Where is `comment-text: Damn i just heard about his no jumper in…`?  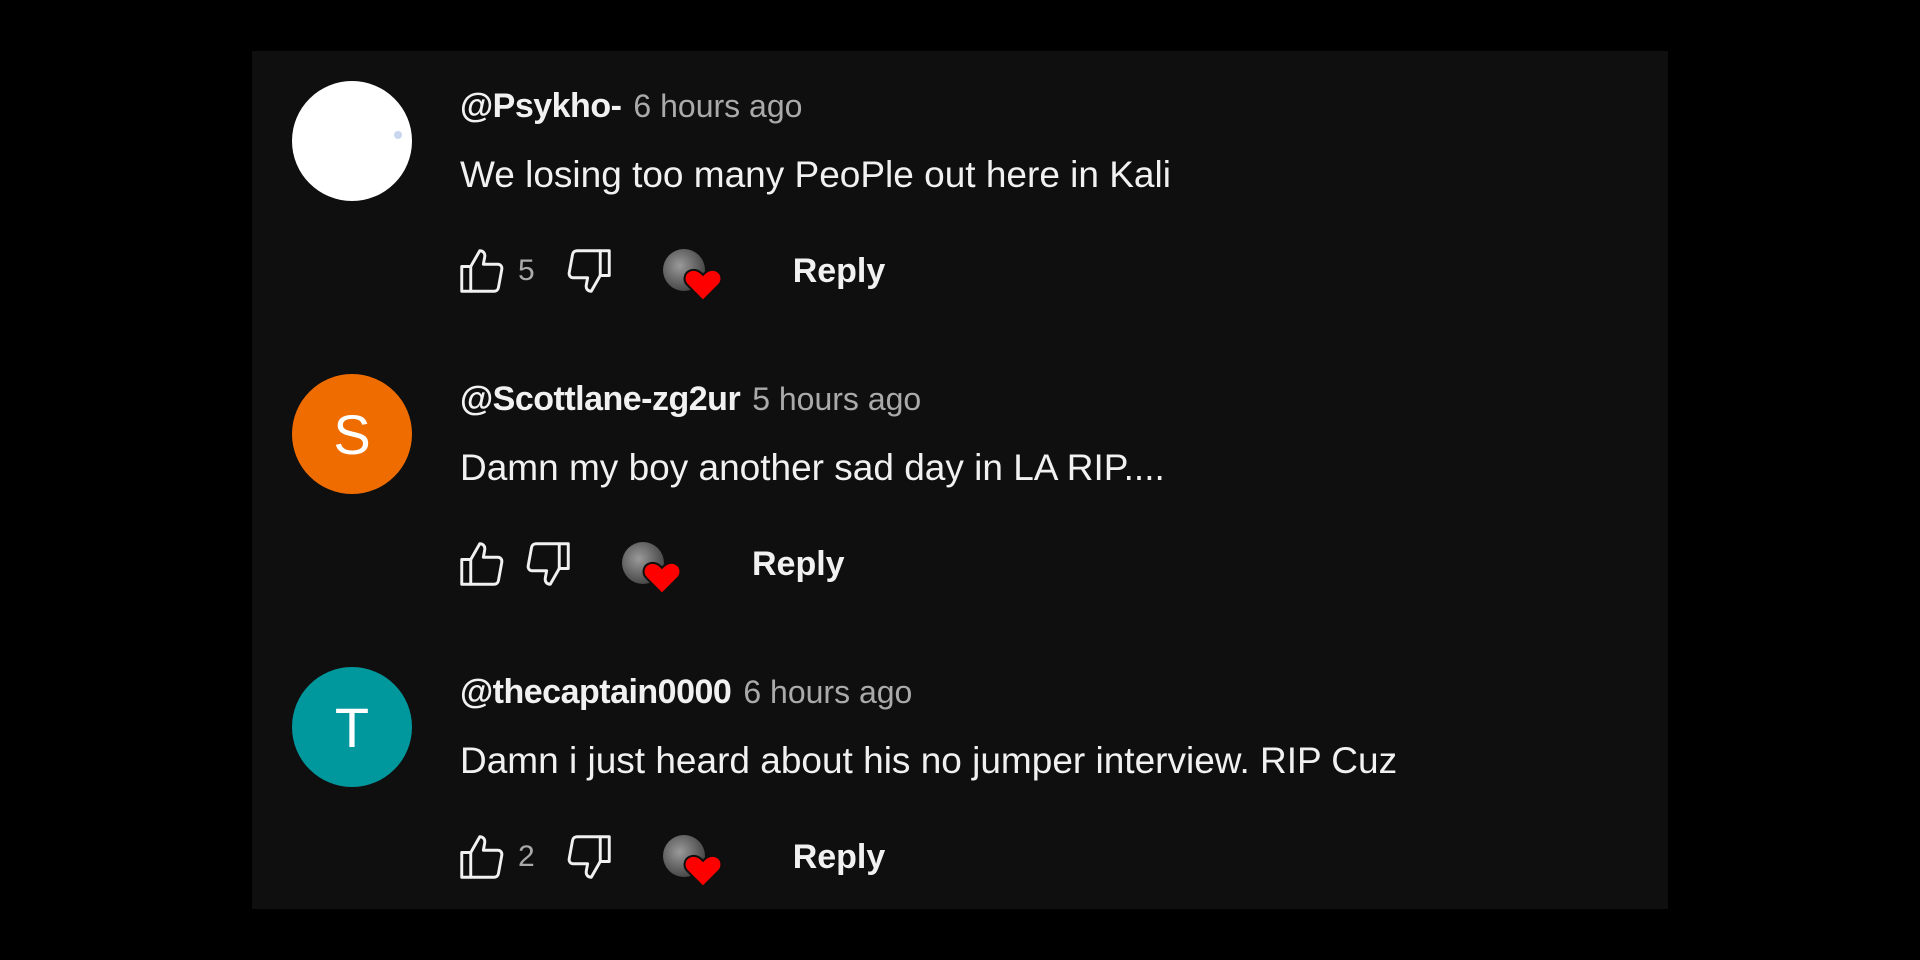
comment-text: Damn i just heard about his no jumper in… is located at coordinates (929, 760).